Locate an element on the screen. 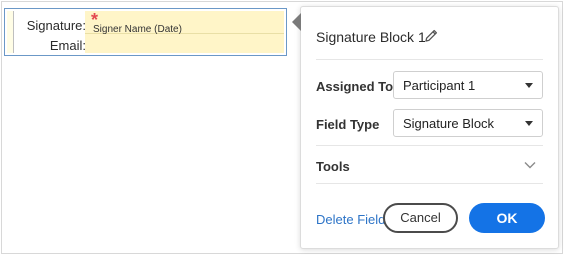 Image resolution: width=564 pixels, height=255 pixels. assigned-to-select: Participant 1 is located at coordinates (468, 85).